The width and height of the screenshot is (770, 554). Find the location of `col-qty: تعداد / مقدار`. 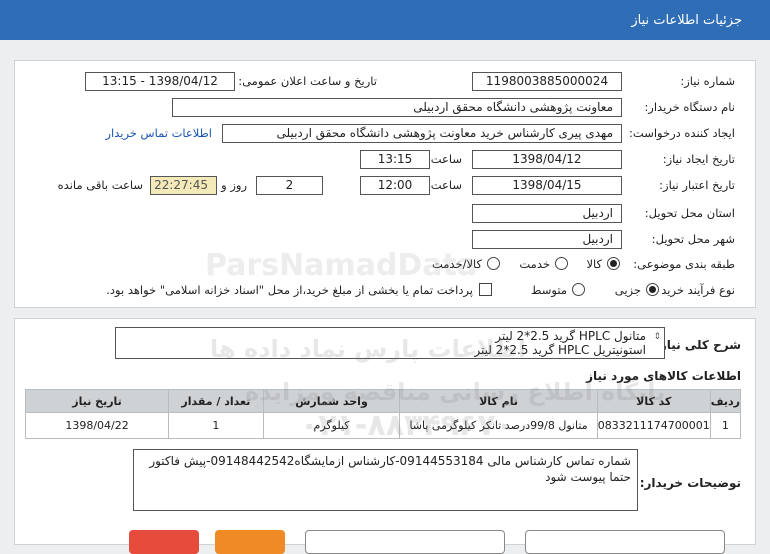

col-qty: تعداد / مقدار is located at coordinates (216, 401).